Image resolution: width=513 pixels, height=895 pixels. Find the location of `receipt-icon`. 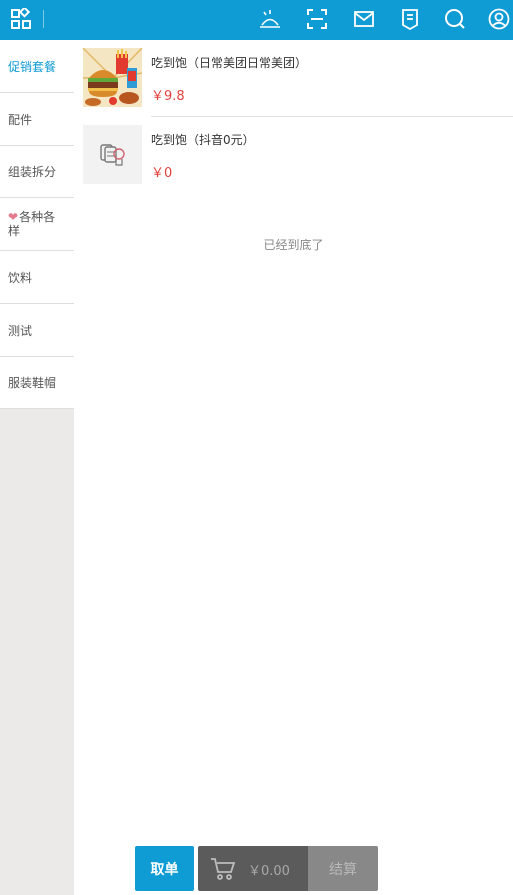

receipt-icon is located at coordinates (410, 19).